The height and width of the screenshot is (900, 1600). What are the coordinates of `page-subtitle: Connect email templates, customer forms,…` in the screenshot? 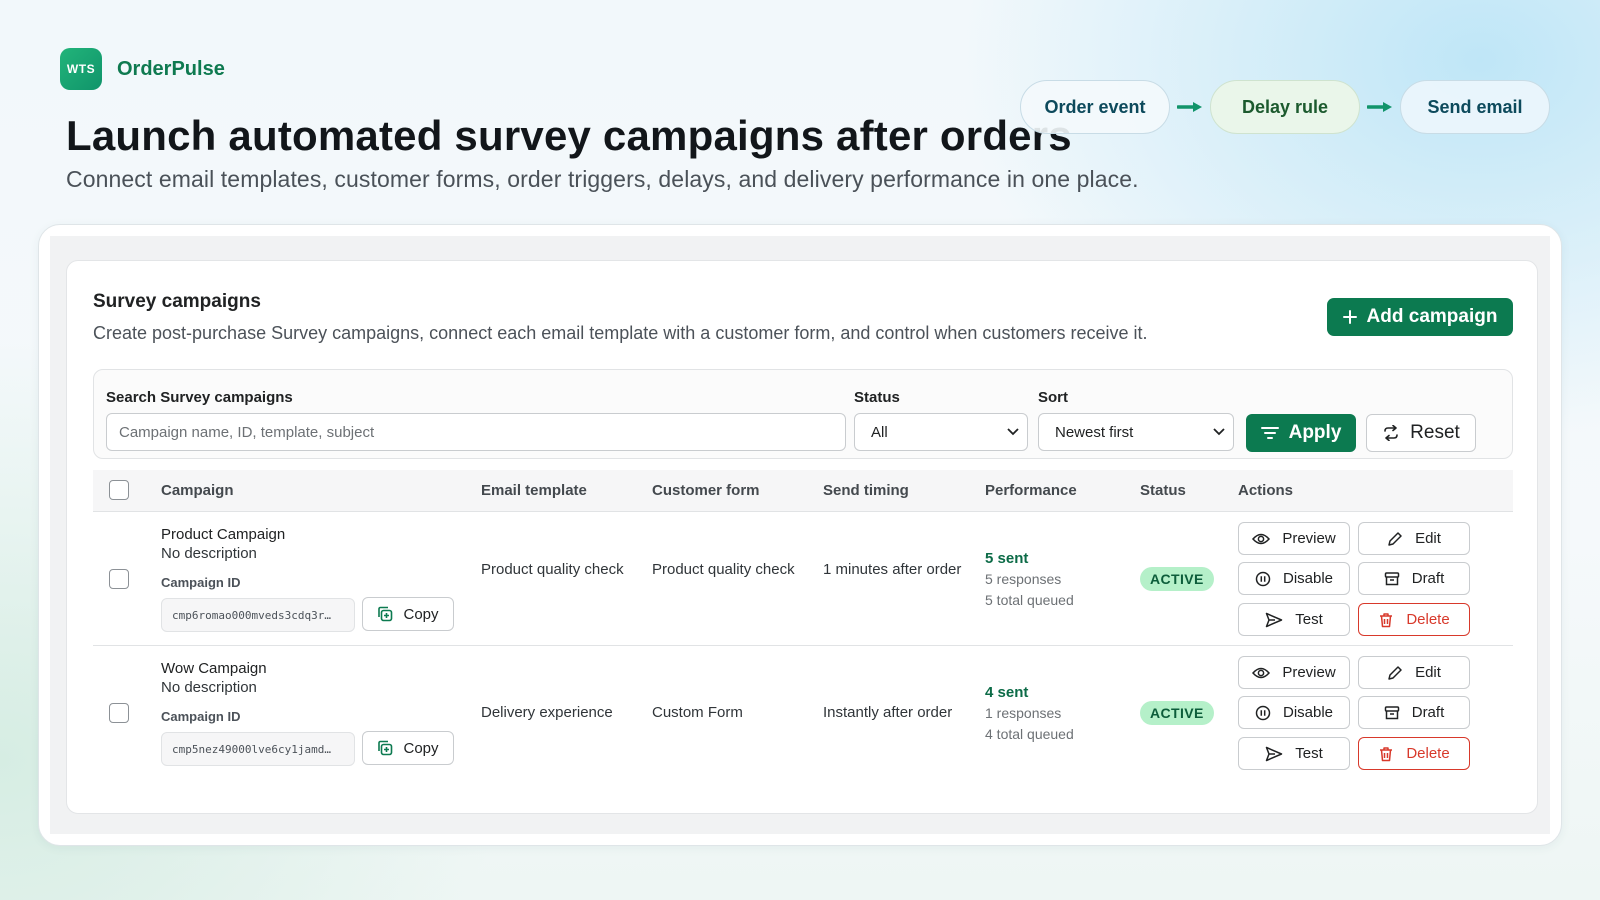 It's located at (602, 179).